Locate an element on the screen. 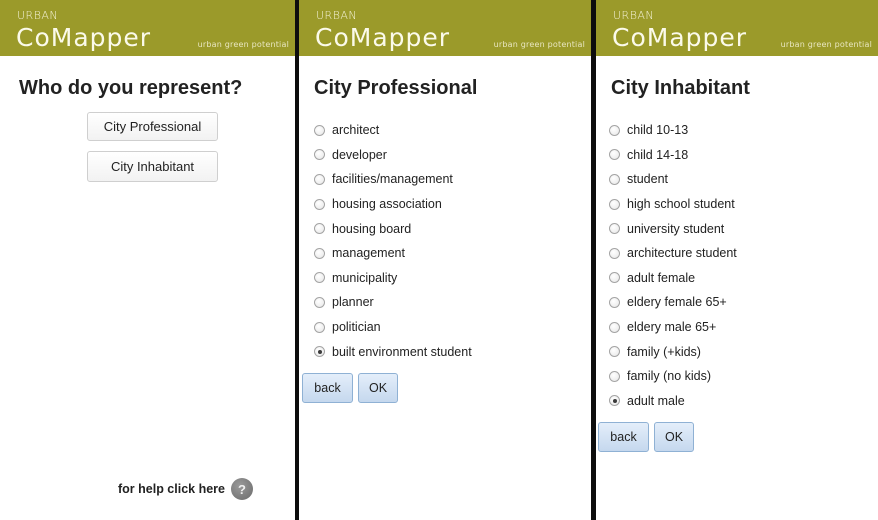  question-mark-icon: ? is located at coordinates (241, 489).